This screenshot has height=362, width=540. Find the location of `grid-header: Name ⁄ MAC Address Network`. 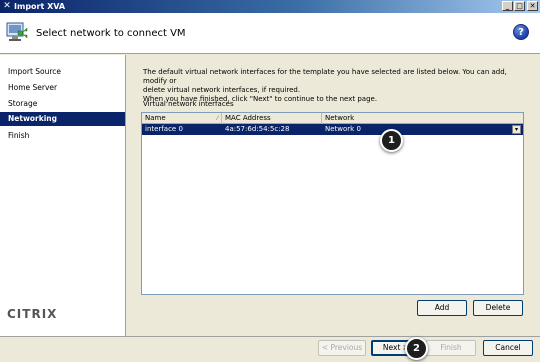

grid-header: Name ⁄ MAC Address Network is located at coordinates (332, 118).